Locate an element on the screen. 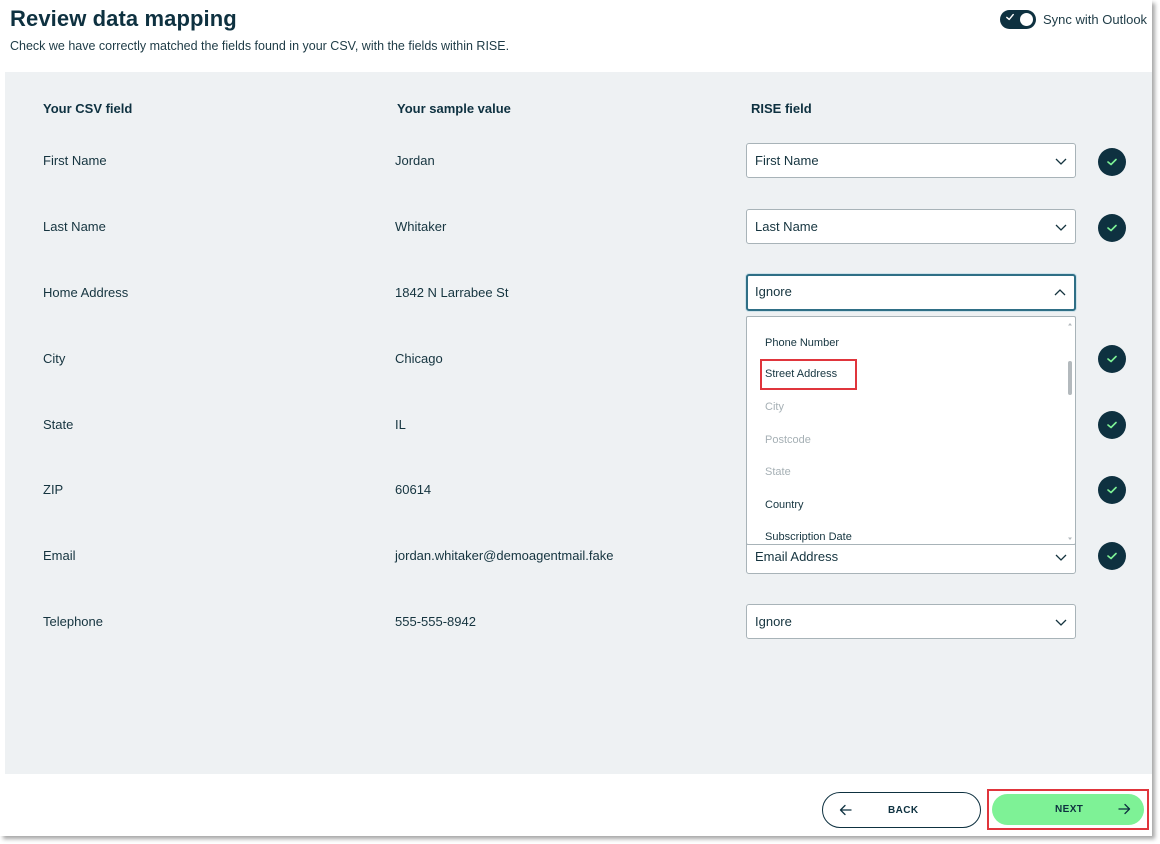  sample-value-zip: 60614 is located at coordinates (413, 489).